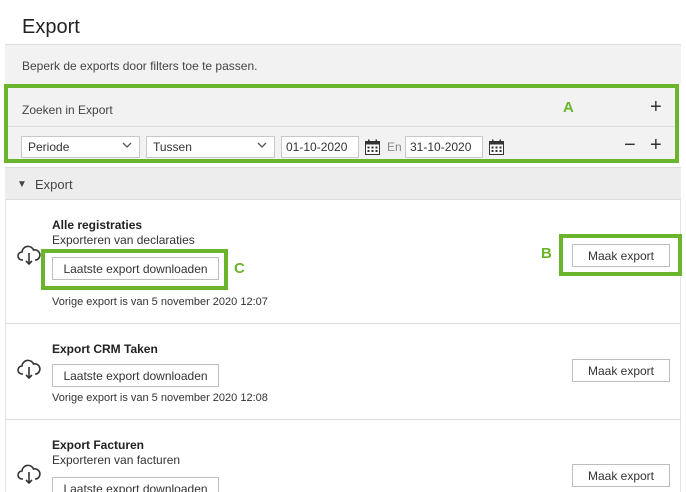  What do you see at coordinates (320, 147) in the screenshot?
I see `date-from-input: 01-10-2020` at bounding box center [320, 147].